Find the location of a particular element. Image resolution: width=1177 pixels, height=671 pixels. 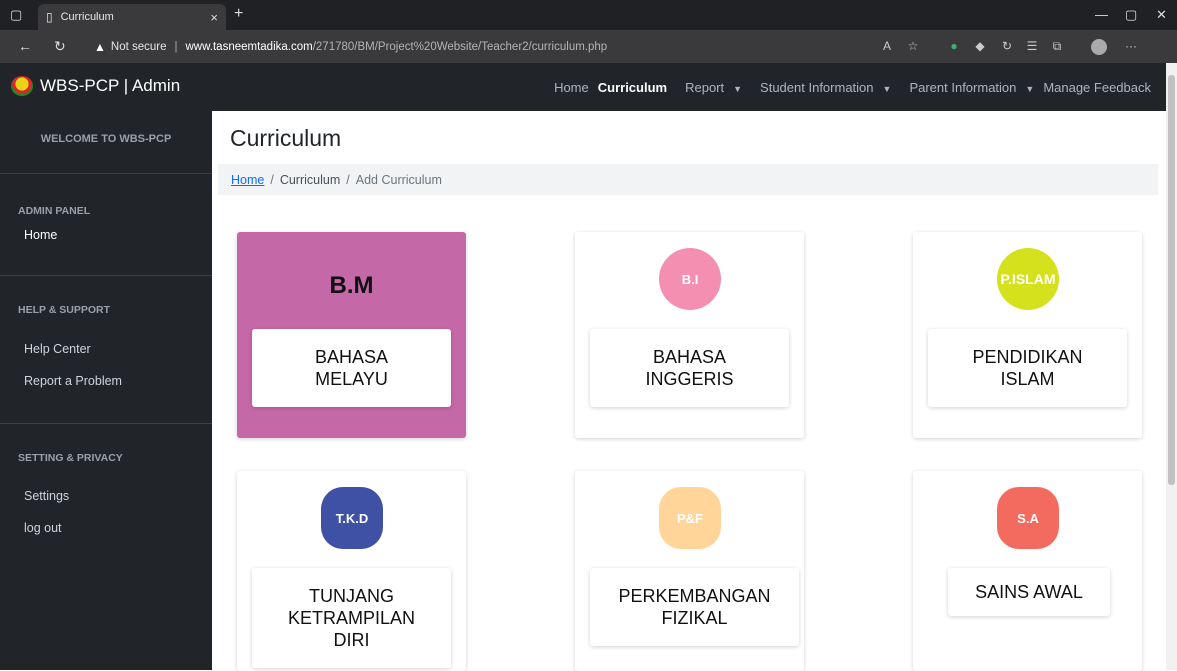

nav-parent-label: Parent Information is located at coordinates (963, 87).